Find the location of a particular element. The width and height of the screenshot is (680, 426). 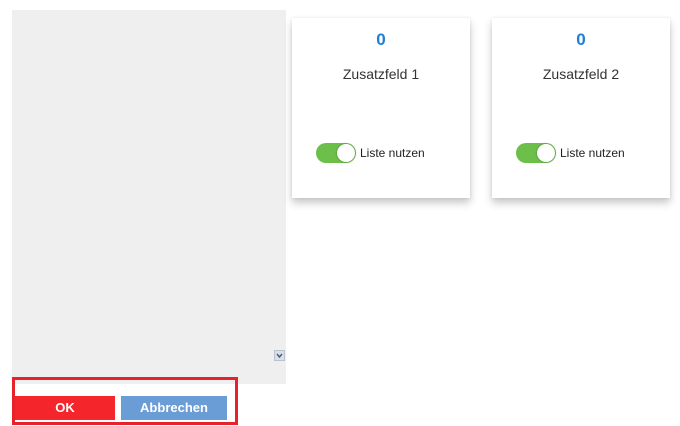

card-title: Zusatzfeld 1 is located at coordinates (381, 74).